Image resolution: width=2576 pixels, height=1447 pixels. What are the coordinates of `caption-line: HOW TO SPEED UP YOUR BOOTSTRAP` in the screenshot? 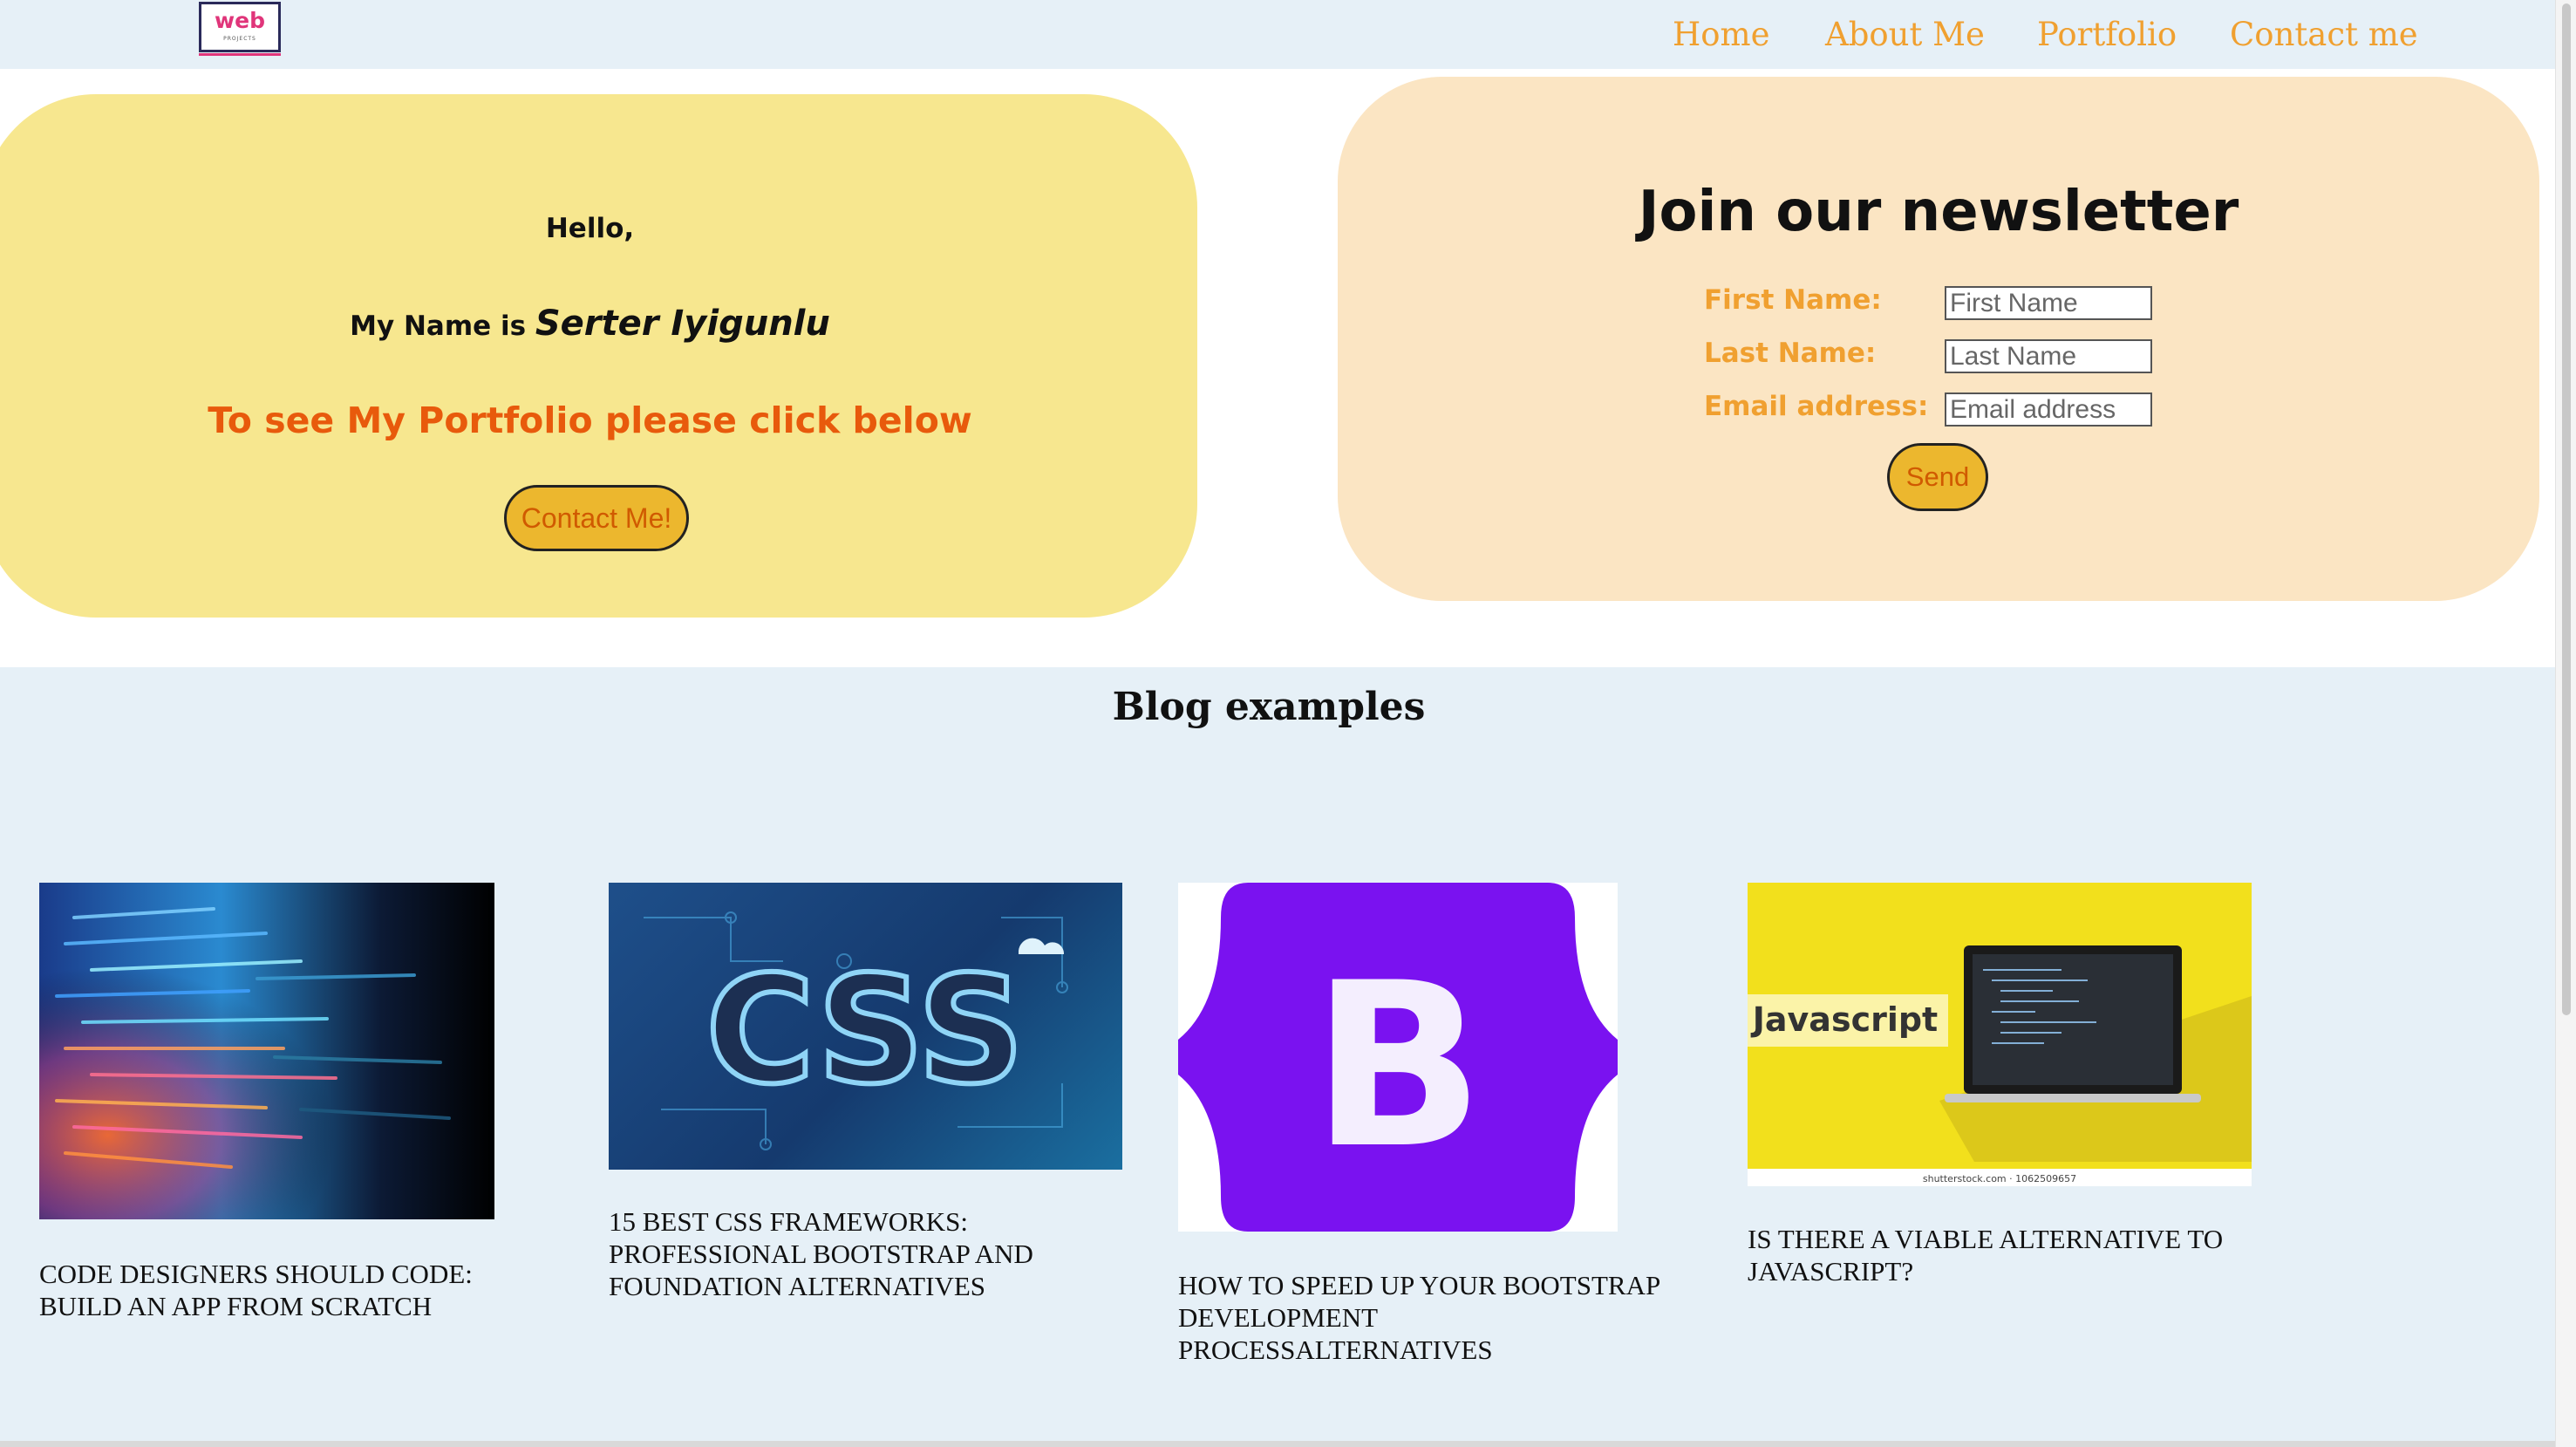 It's located at (1419, 1285).